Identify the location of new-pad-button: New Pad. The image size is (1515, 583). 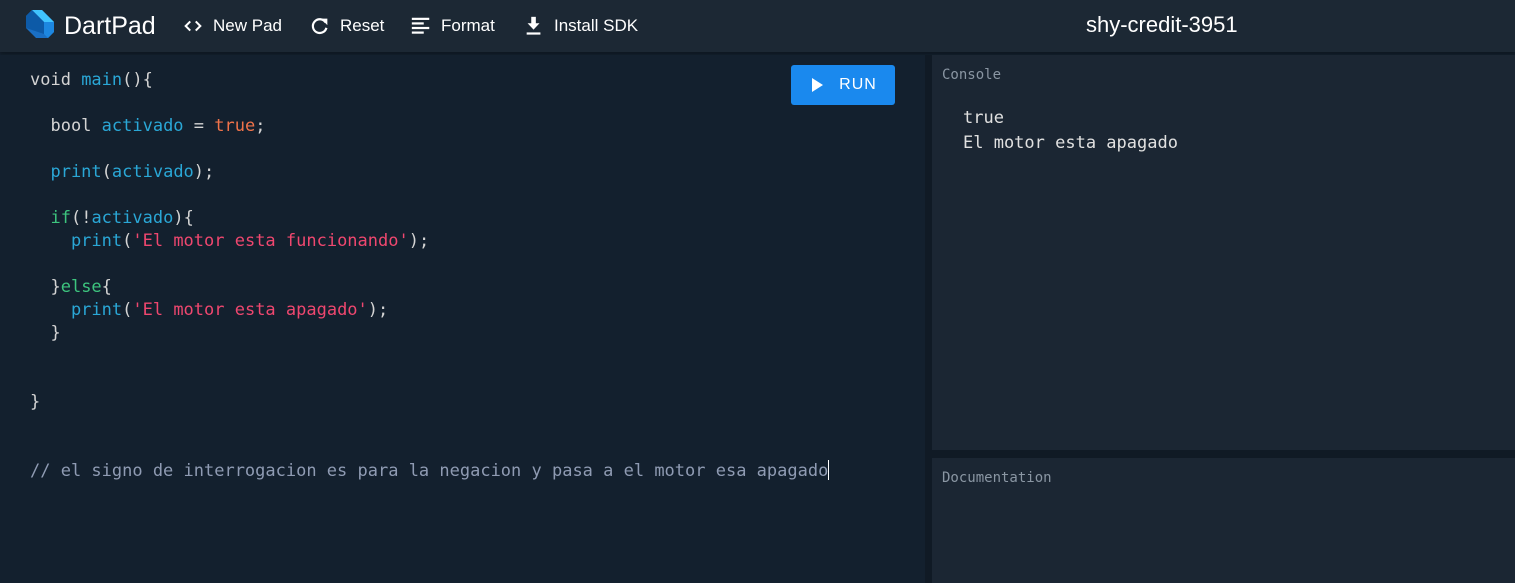
(232, 26).